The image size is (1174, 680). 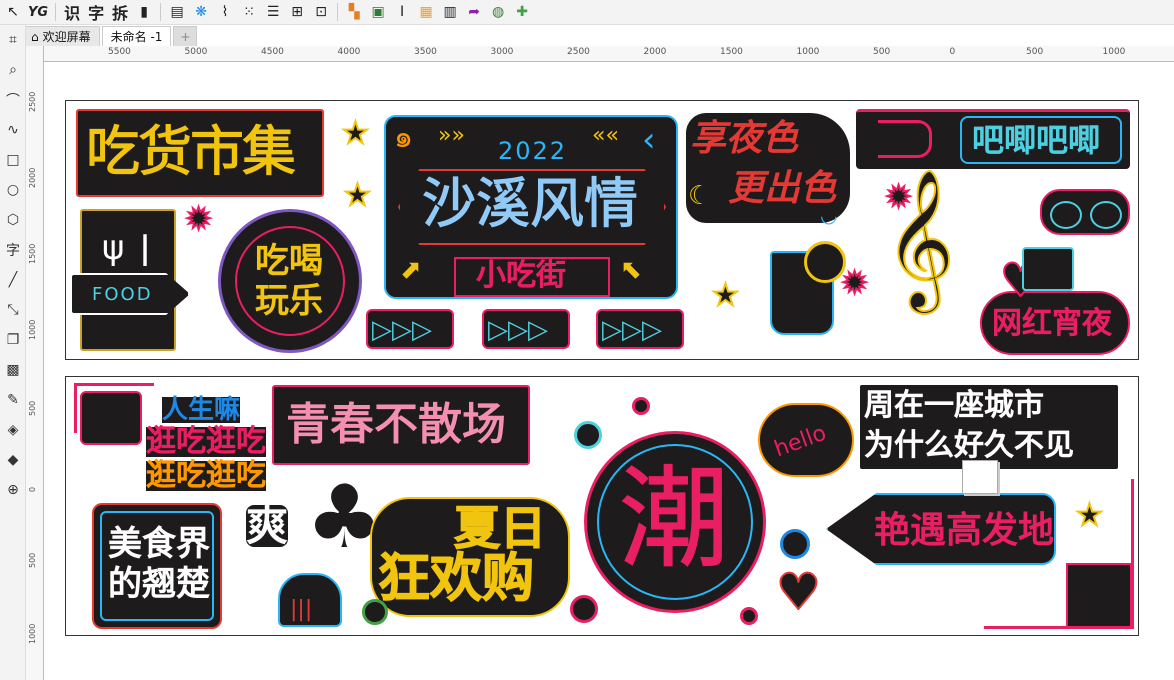 I want to click on home-icon: ⌂, so click(x=35, y=36).